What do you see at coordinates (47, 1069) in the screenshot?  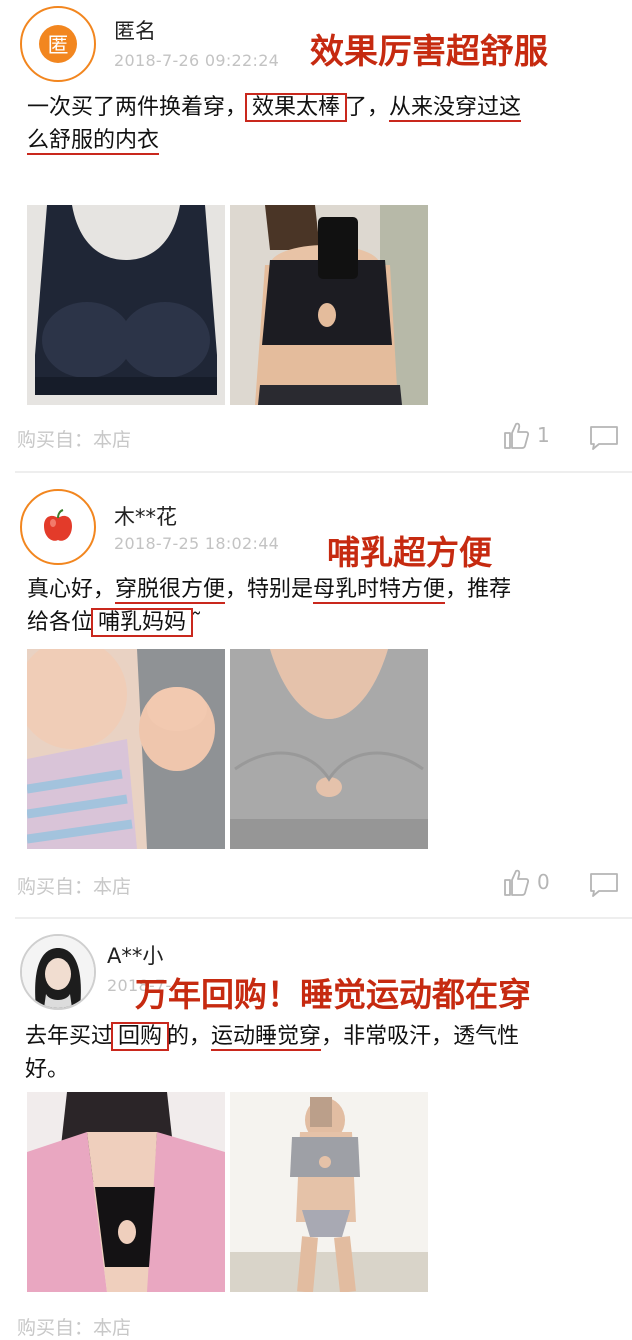 I see `text-segment: 好。` at bounding box center [47, 1069].